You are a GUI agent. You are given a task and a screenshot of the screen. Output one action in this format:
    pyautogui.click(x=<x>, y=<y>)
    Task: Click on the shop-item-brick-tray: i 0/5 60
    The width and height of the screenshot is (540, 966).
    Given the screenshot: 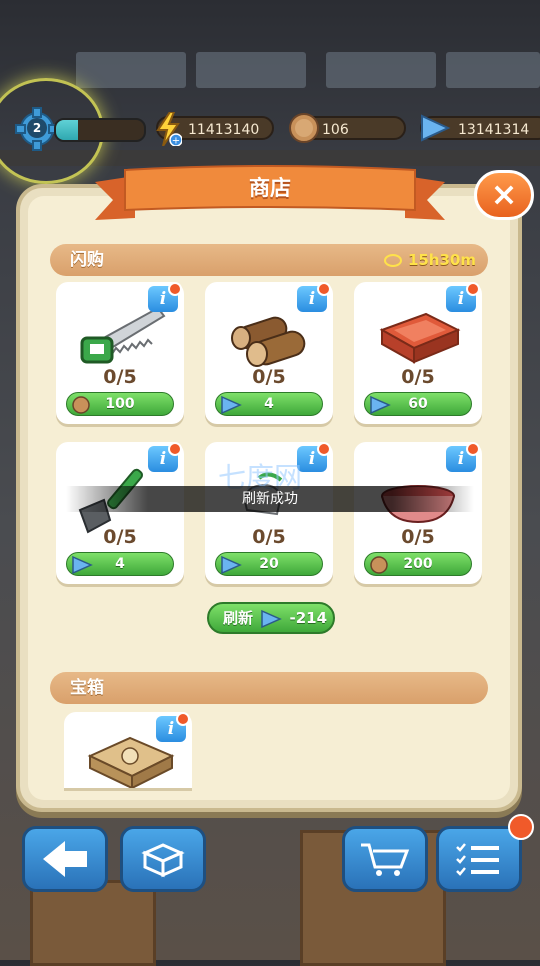 What is the action you would take?
    pyautogui.click(x=418, y=353)
    